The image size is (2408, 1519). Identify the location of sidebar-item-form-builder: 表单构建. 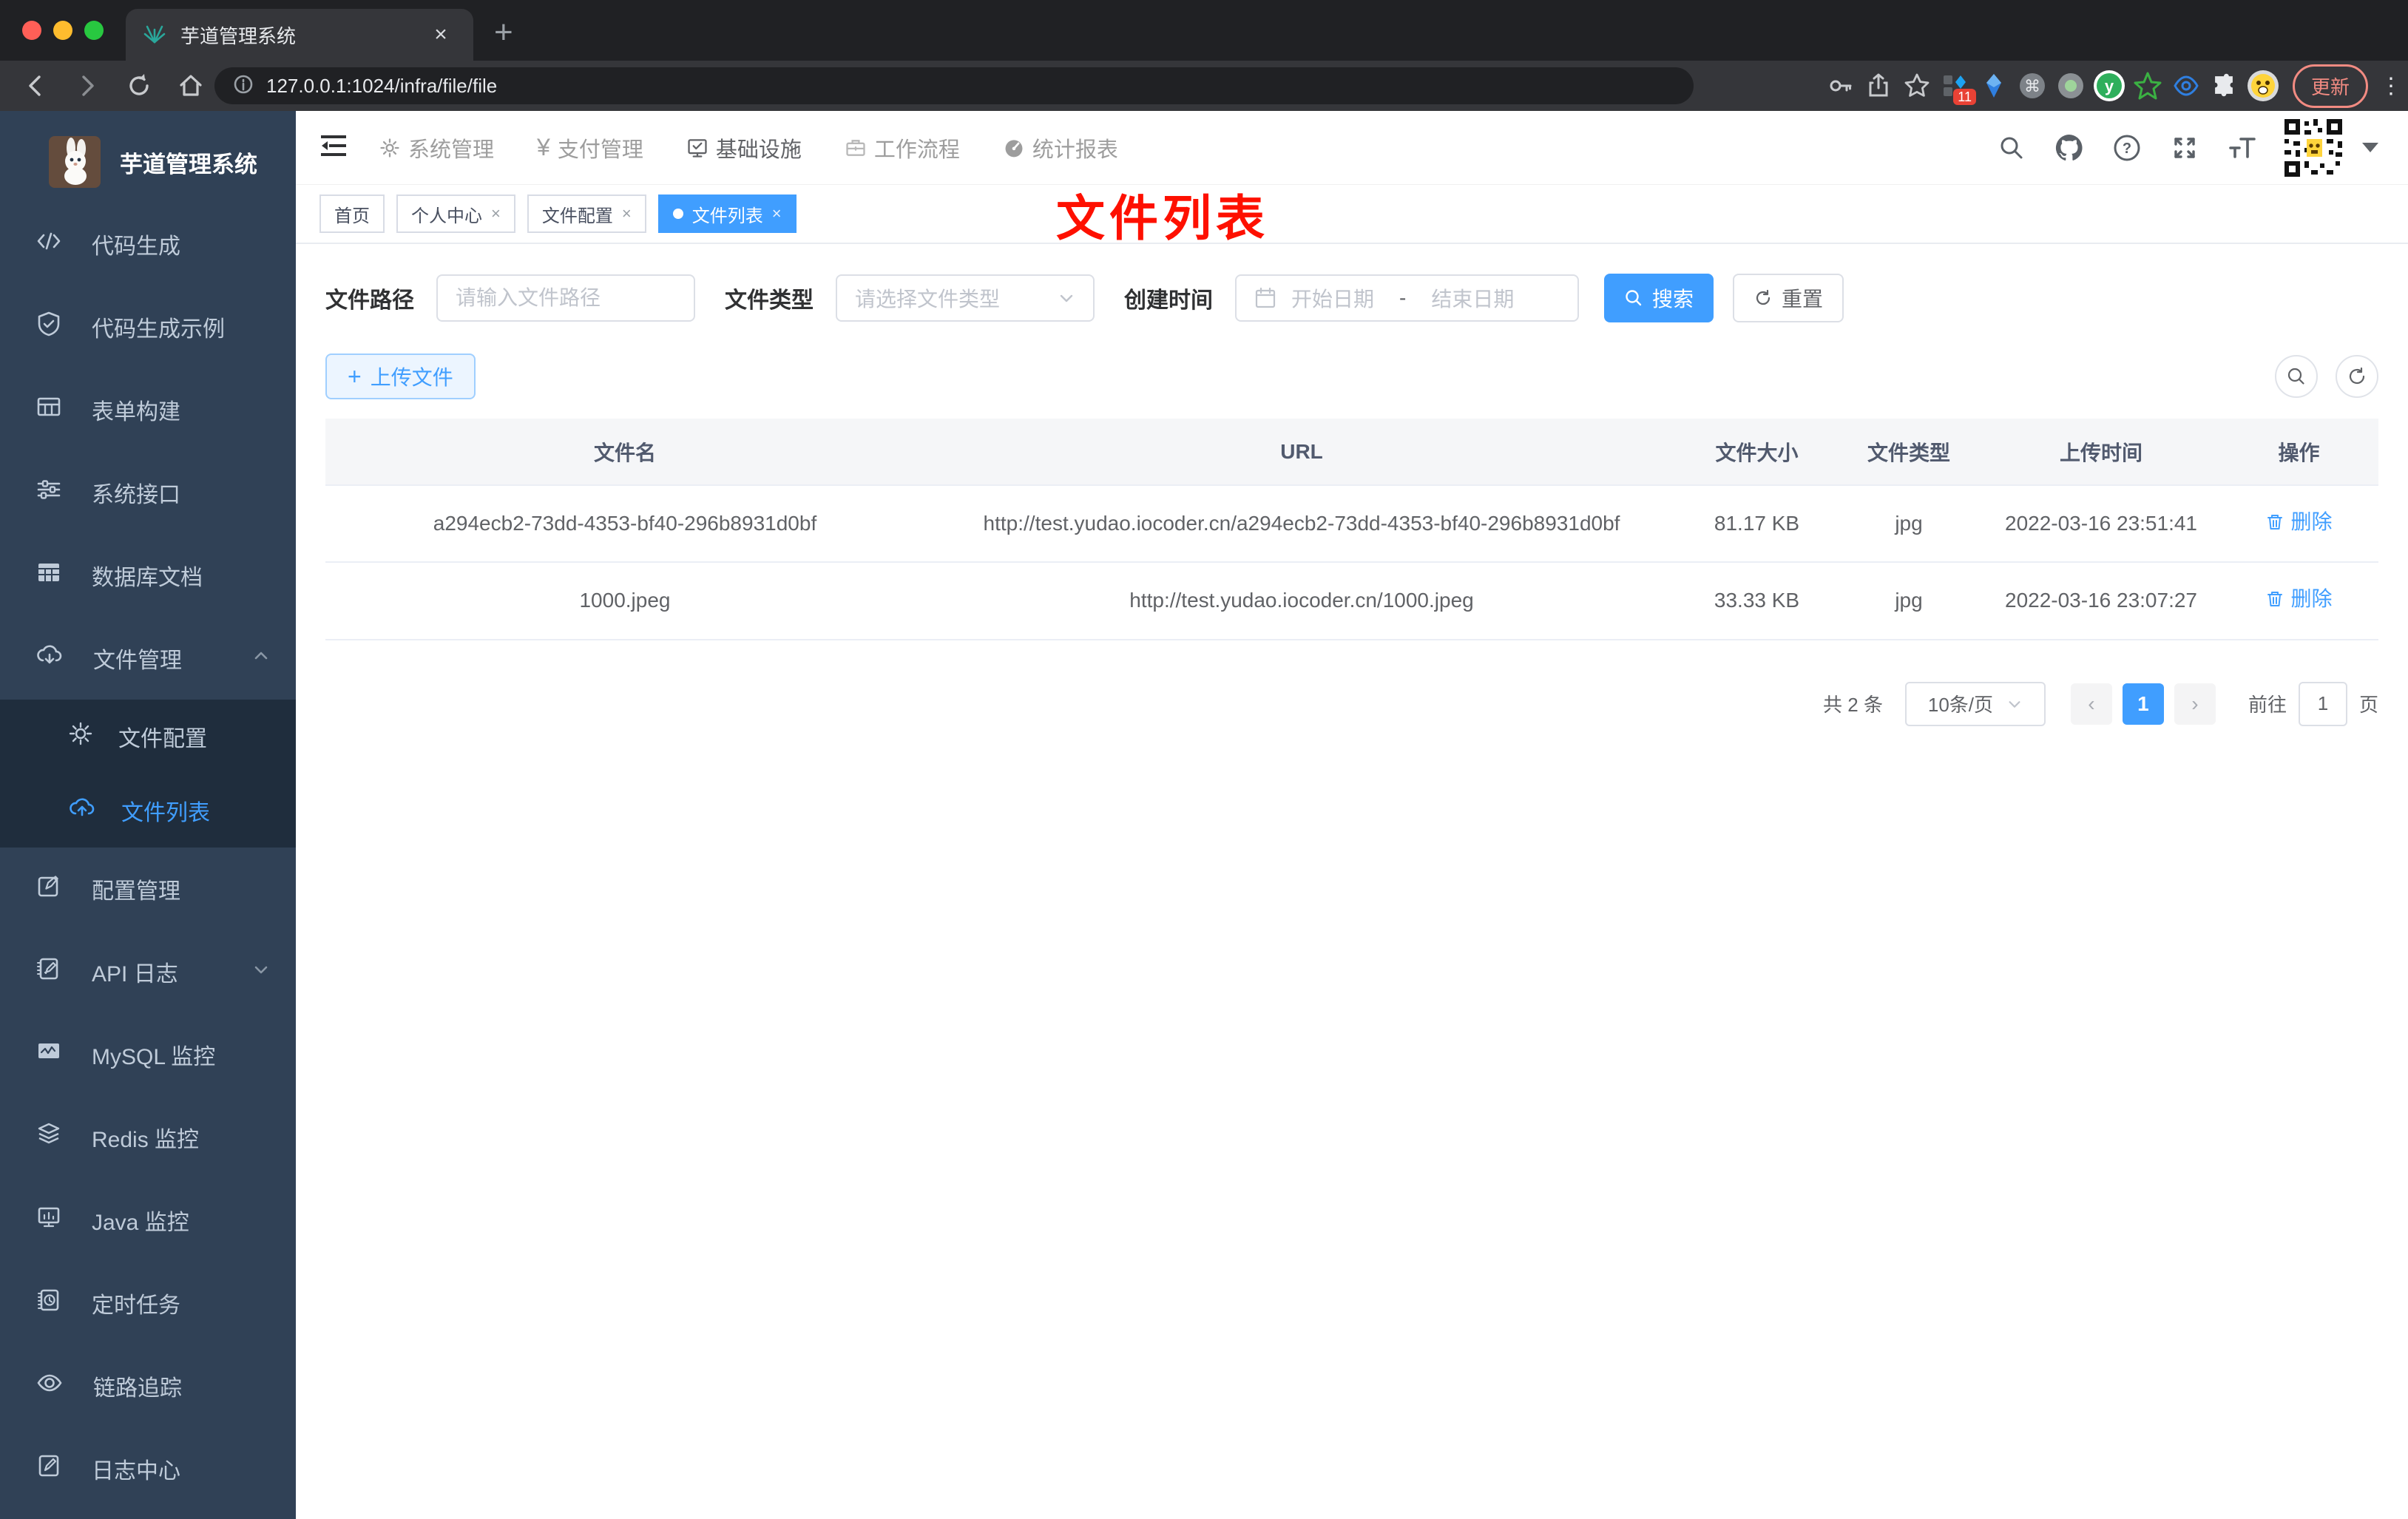
(148, 409).